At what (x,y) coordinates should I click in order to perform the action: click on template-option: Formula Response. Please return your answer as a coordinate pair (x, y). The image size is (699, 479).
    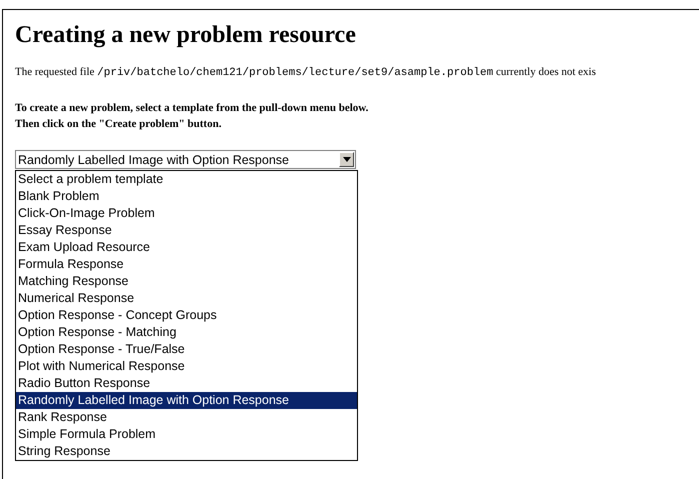
    Looking at the image, I should click on (186, 264).